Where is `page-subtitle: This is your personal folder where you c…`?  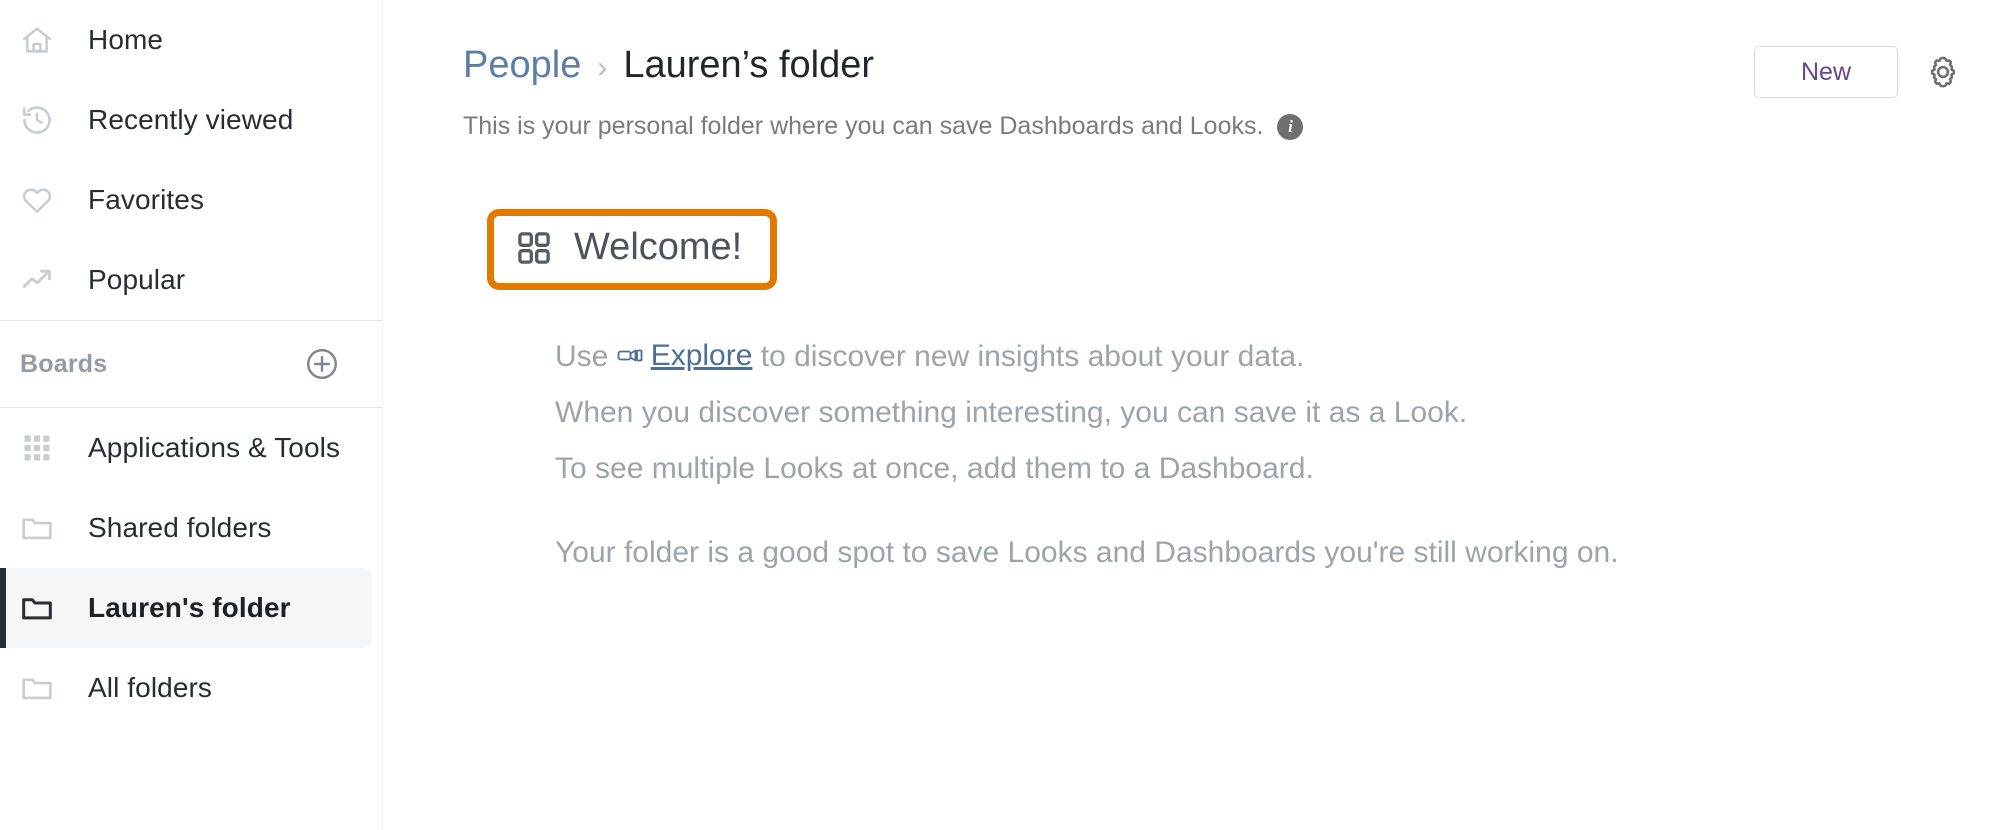
page-subtitle: This is your personal folder where you c… is located at coordinates (883, 126).